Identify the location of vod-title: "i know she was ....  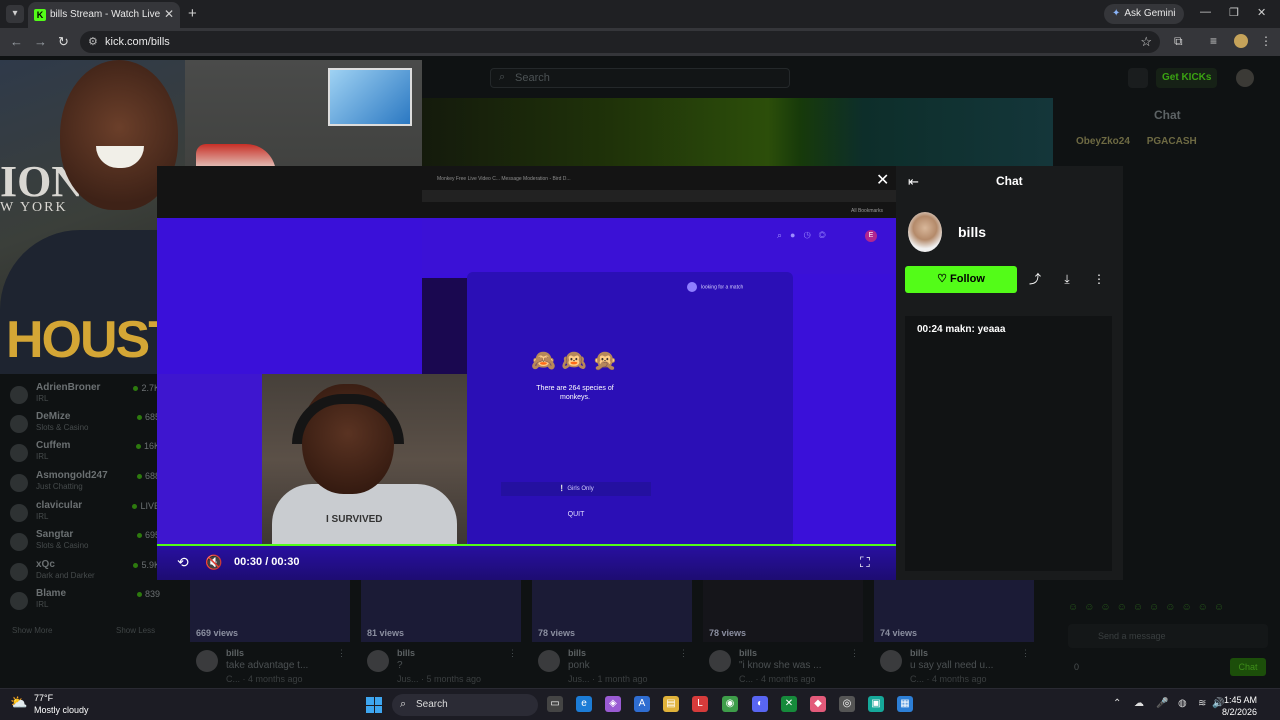
(780, 665).